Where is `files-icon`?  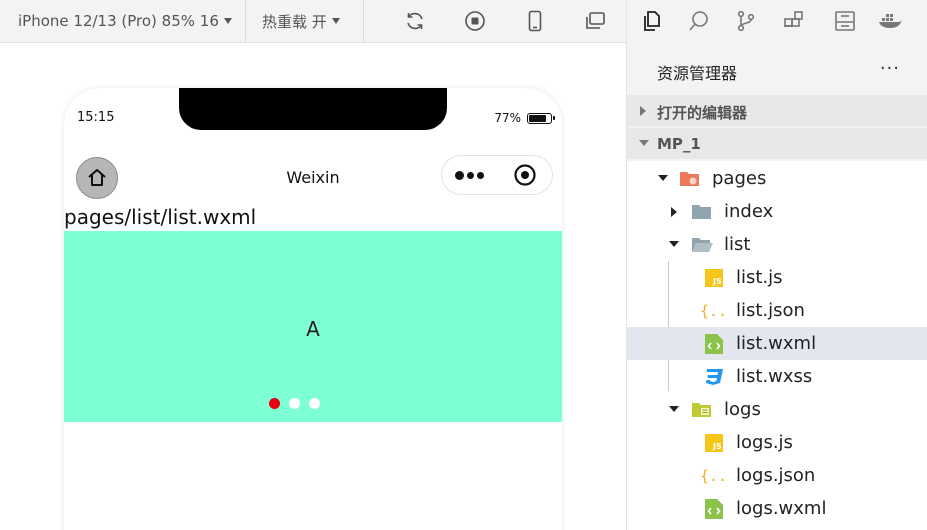 files-icon is located at coordinates (652, 21).